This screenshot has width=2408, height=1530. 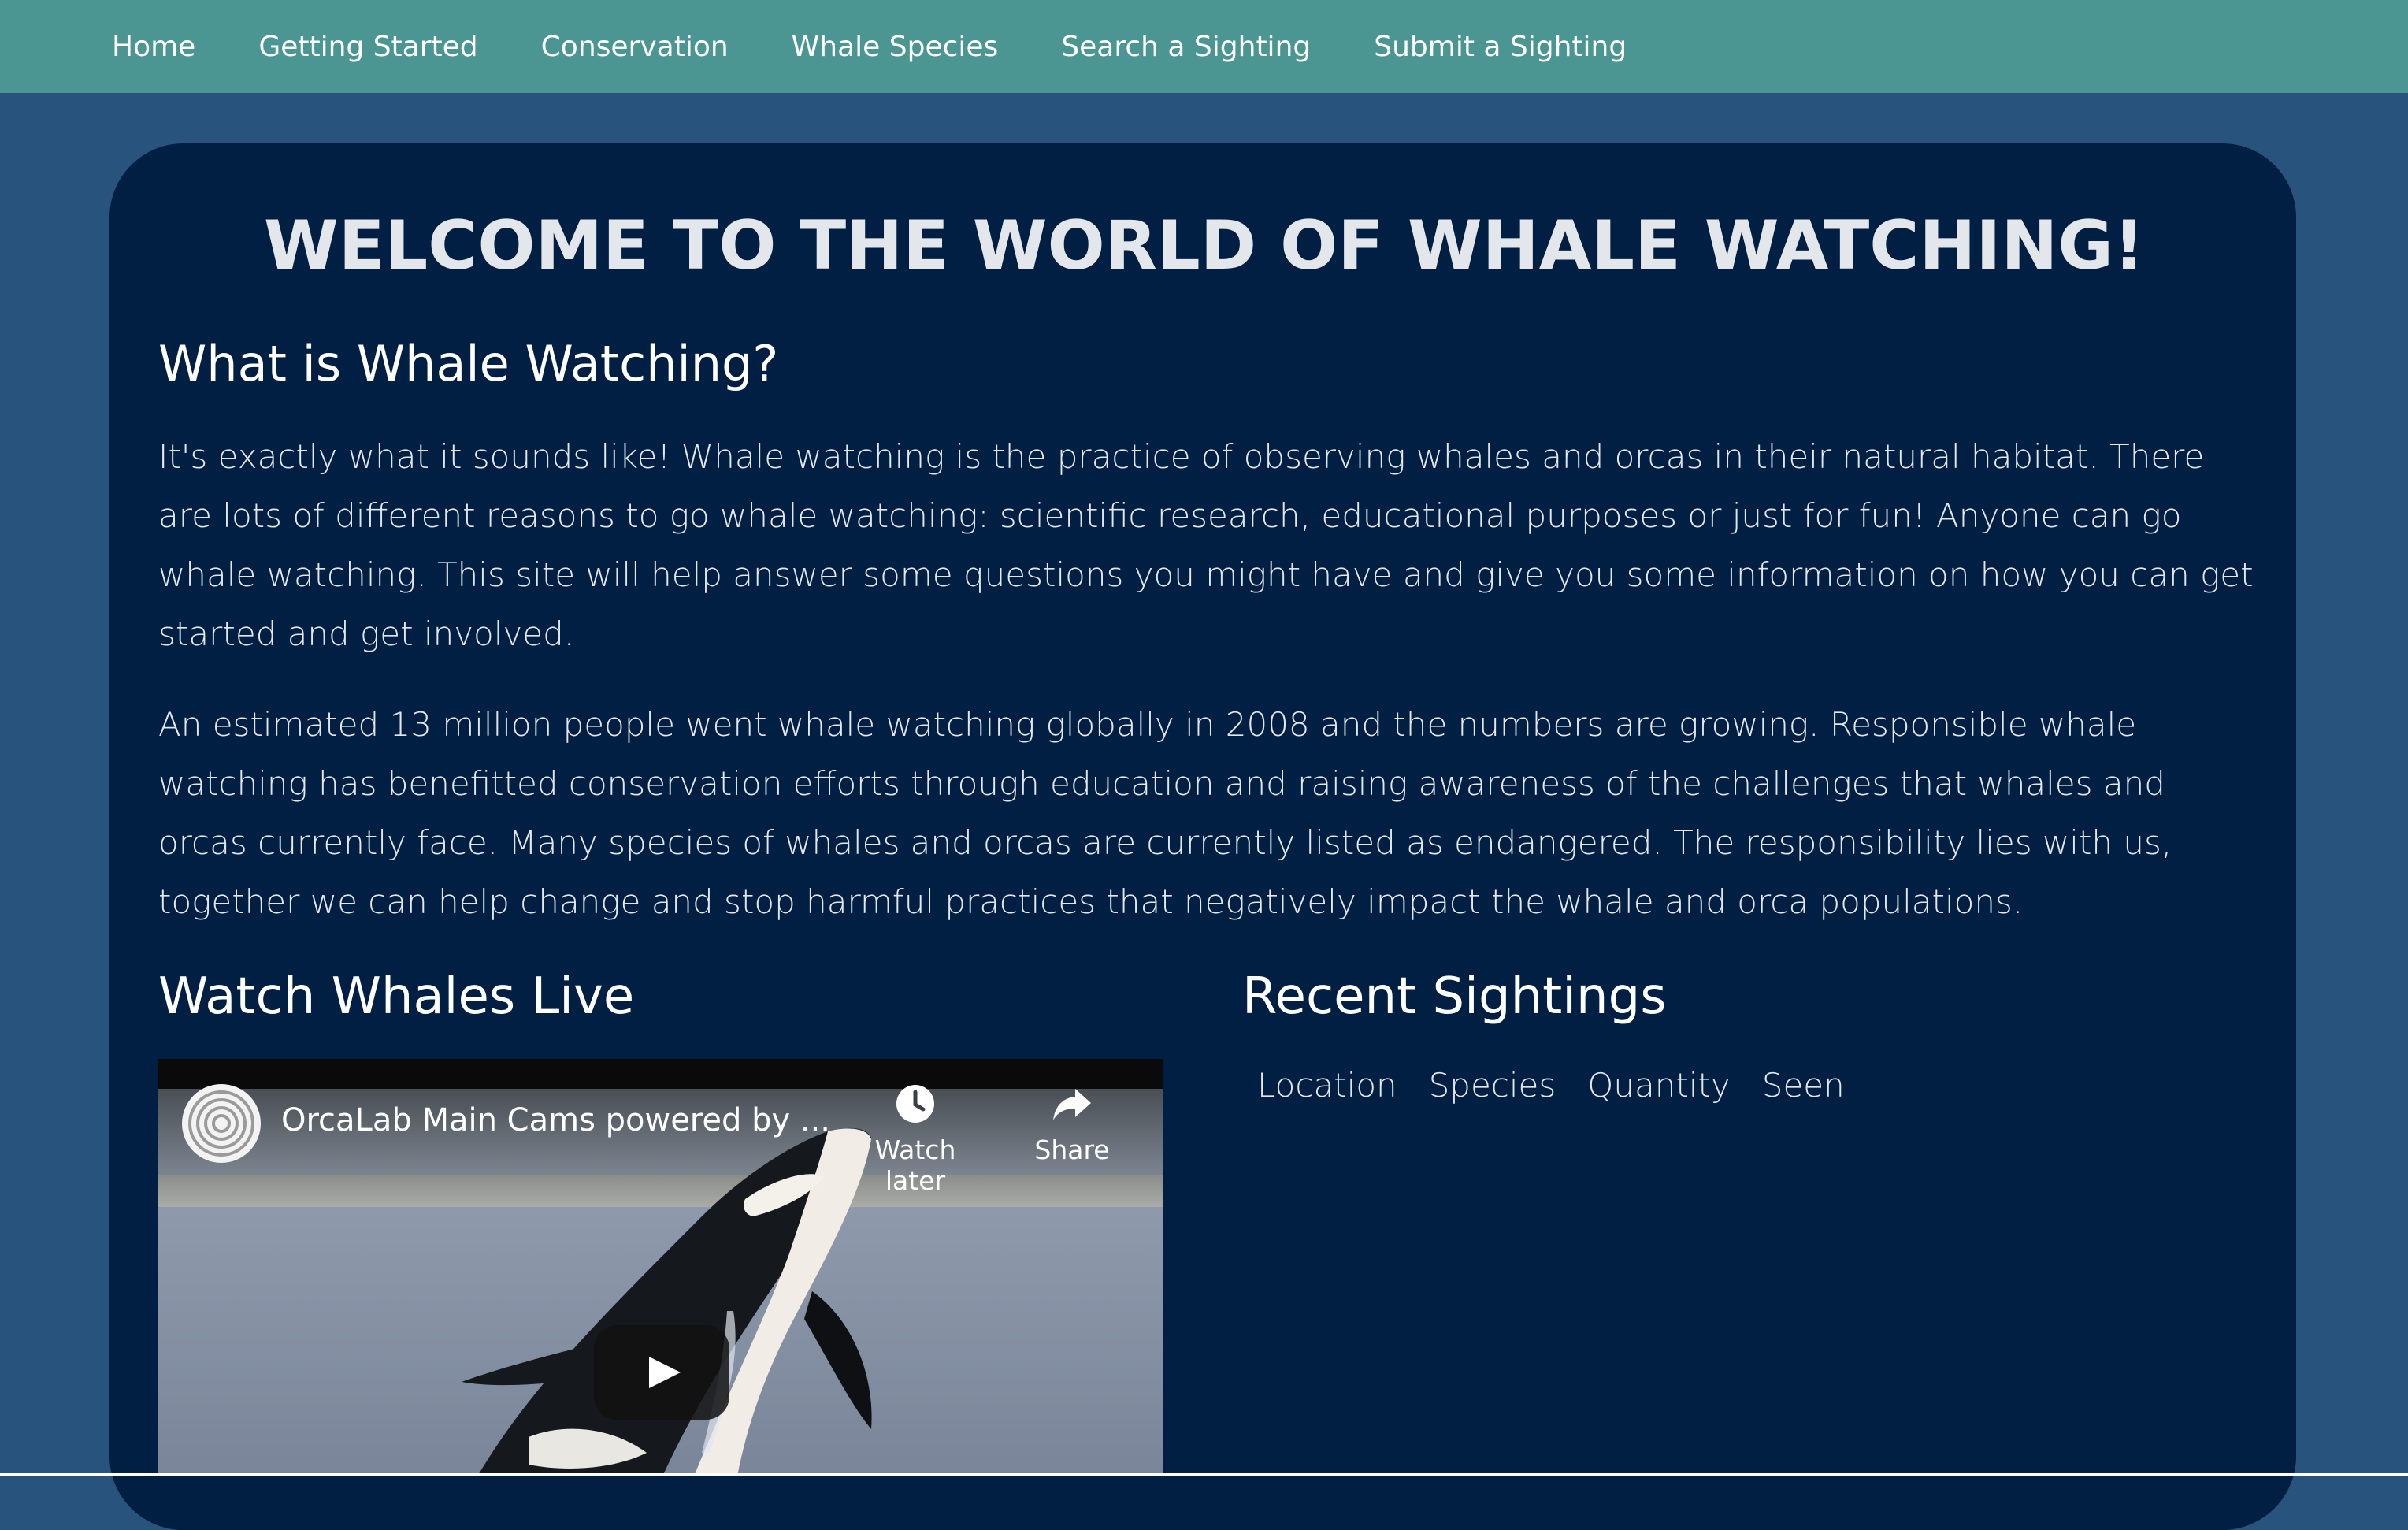 I want to click on sightings-table-header: Location Species Quantity Seen, so click(x=1566, y=1085).